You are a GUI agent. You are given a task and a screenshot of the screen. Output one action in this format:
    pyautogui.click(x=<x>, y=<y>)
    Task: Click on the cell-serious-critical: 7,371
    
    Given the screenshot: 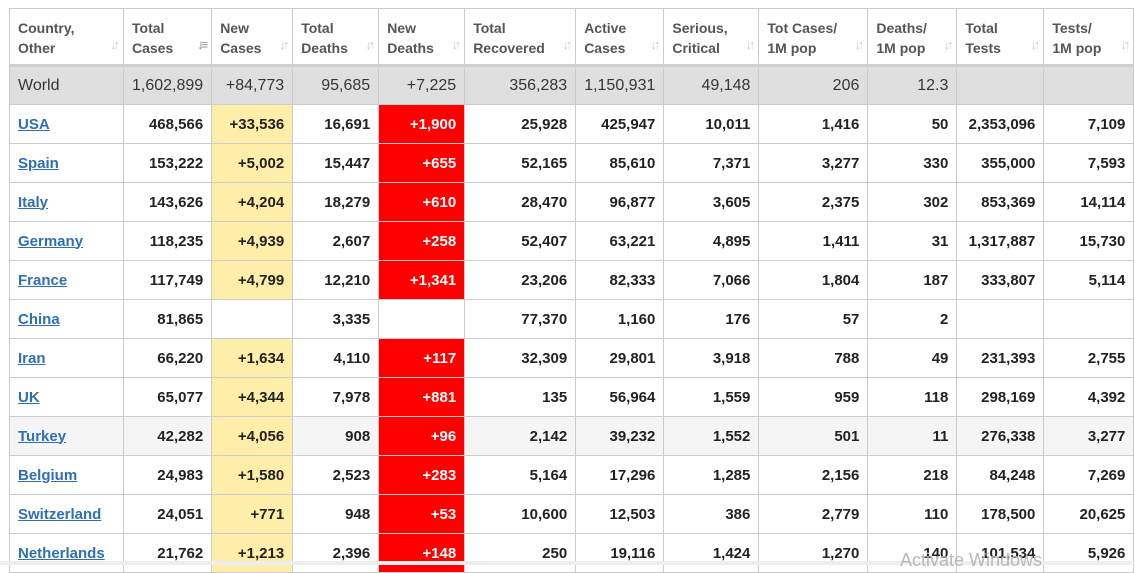 What is the action you would take?
    pyautogui.click(x=711, y=163)
    